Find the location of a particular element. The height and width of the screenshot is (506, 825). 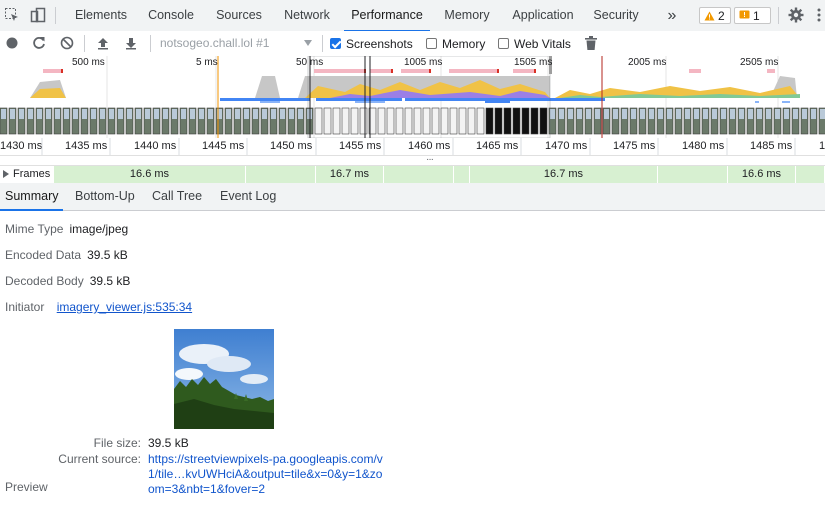

expand-triangle-icon is located at coordinates (6, 174).